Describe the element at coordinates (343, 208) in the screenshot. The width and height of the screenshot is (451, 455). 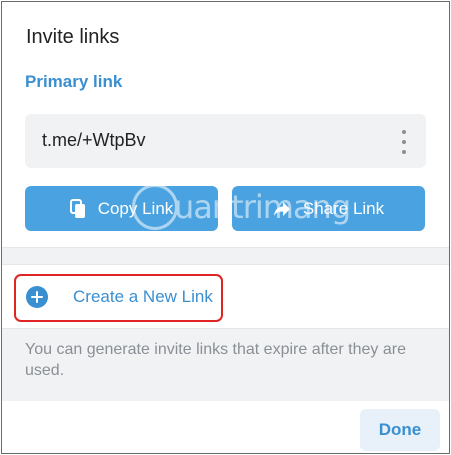
I see `share-link-label: Share Link` at that location.